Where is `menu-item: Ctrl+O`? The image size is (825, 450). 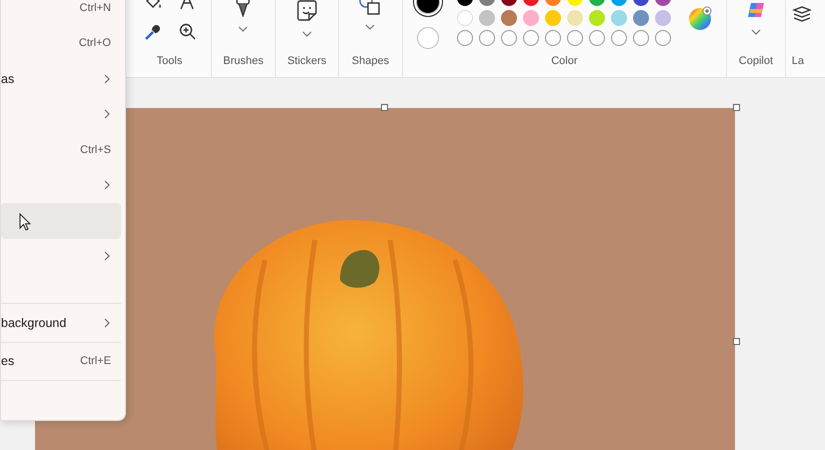 menu-item: Ctrl+O is located at coordinates (61, 43).